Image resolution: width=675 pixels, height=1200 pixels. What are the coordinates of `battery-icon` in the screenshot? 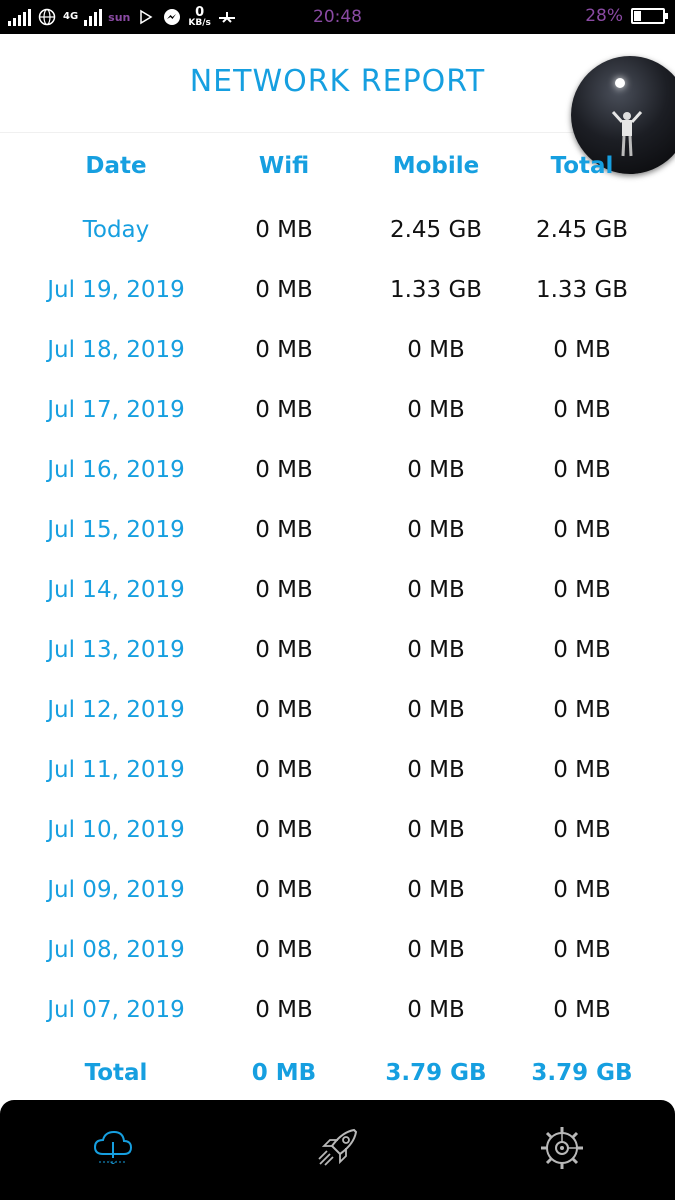 It's located at (649, 16).